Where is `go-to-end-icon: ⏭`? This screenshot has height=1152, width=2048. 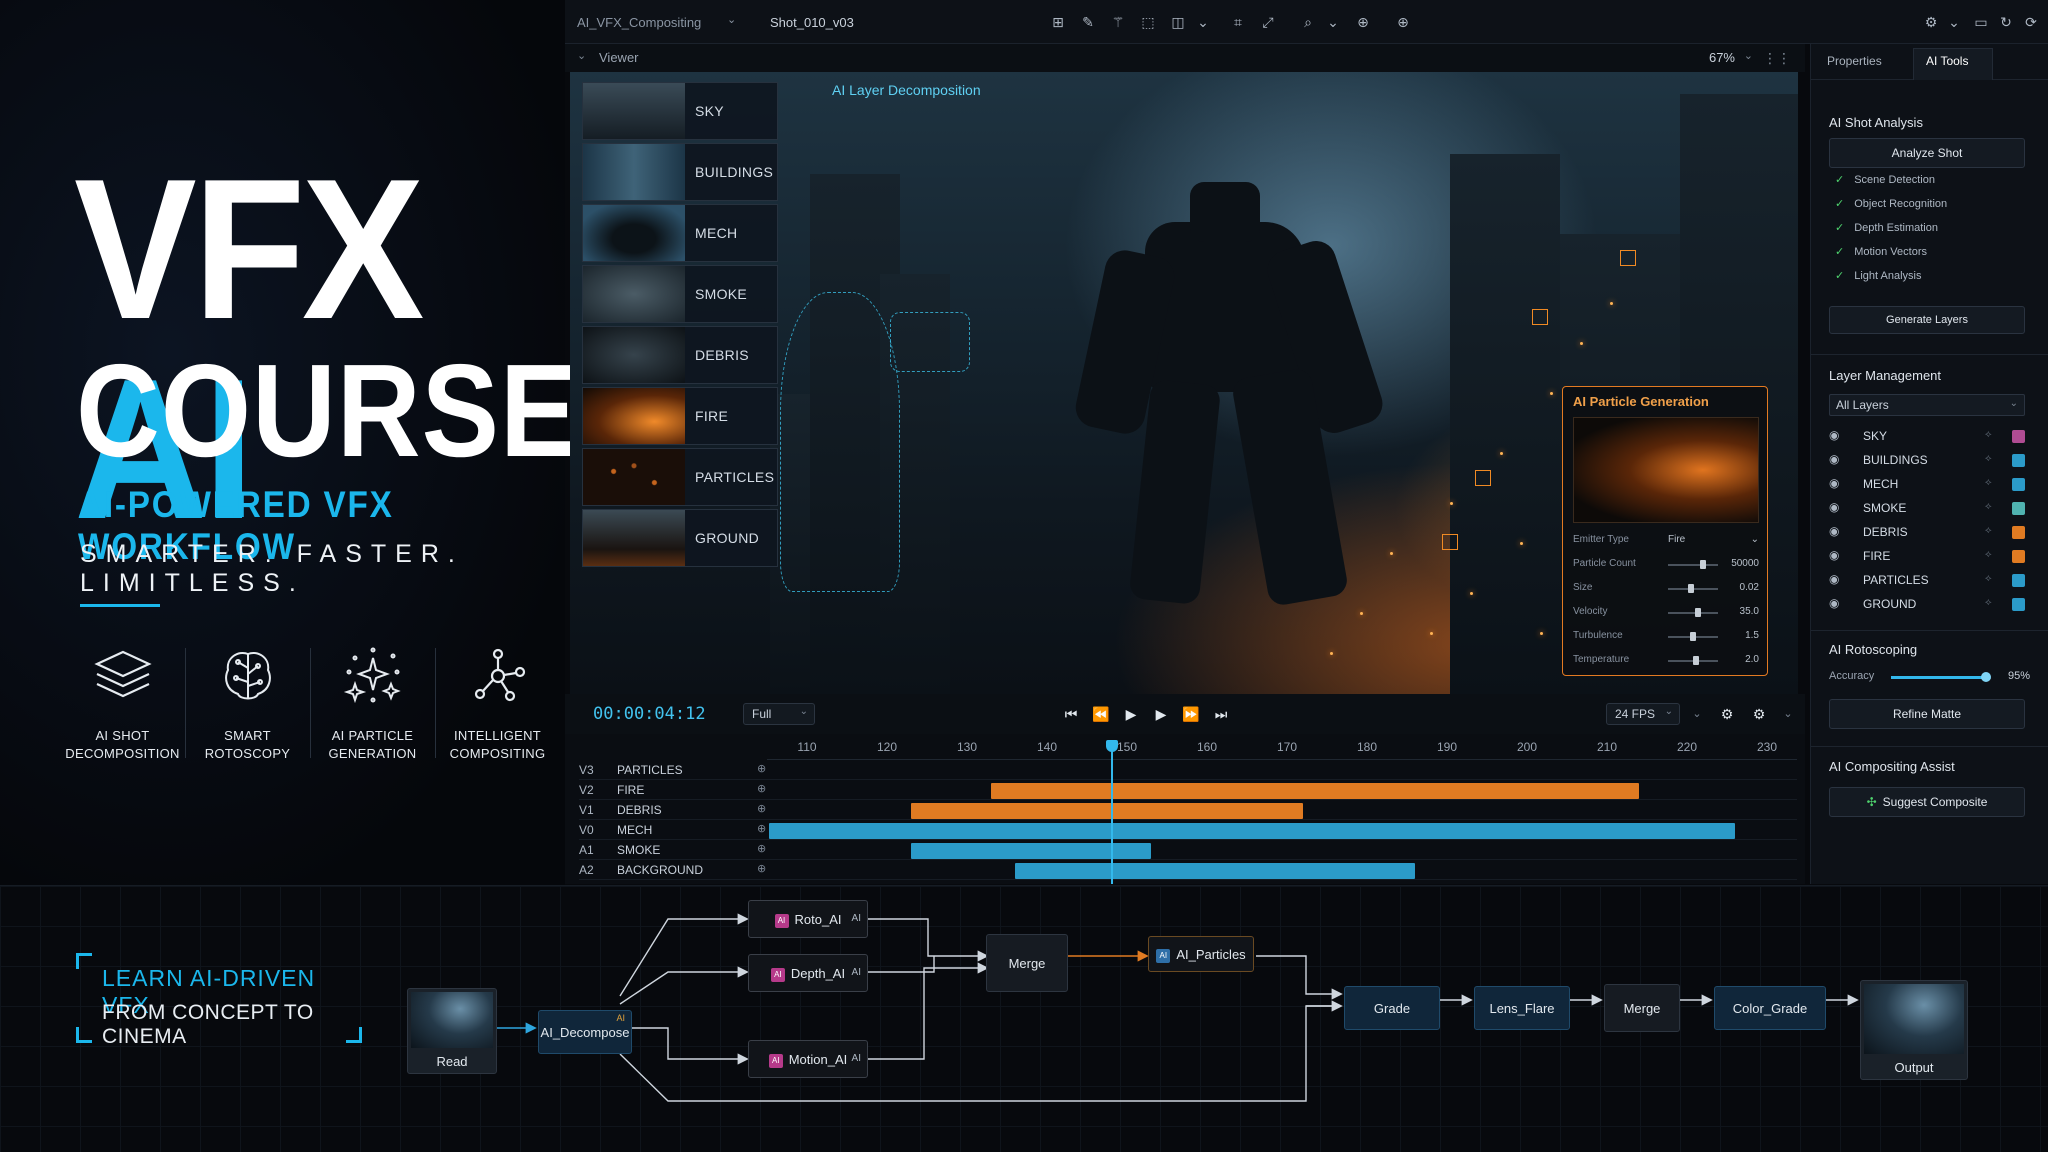 go-to-end-icon: ⏭ is located at coordinates (1221, 714).